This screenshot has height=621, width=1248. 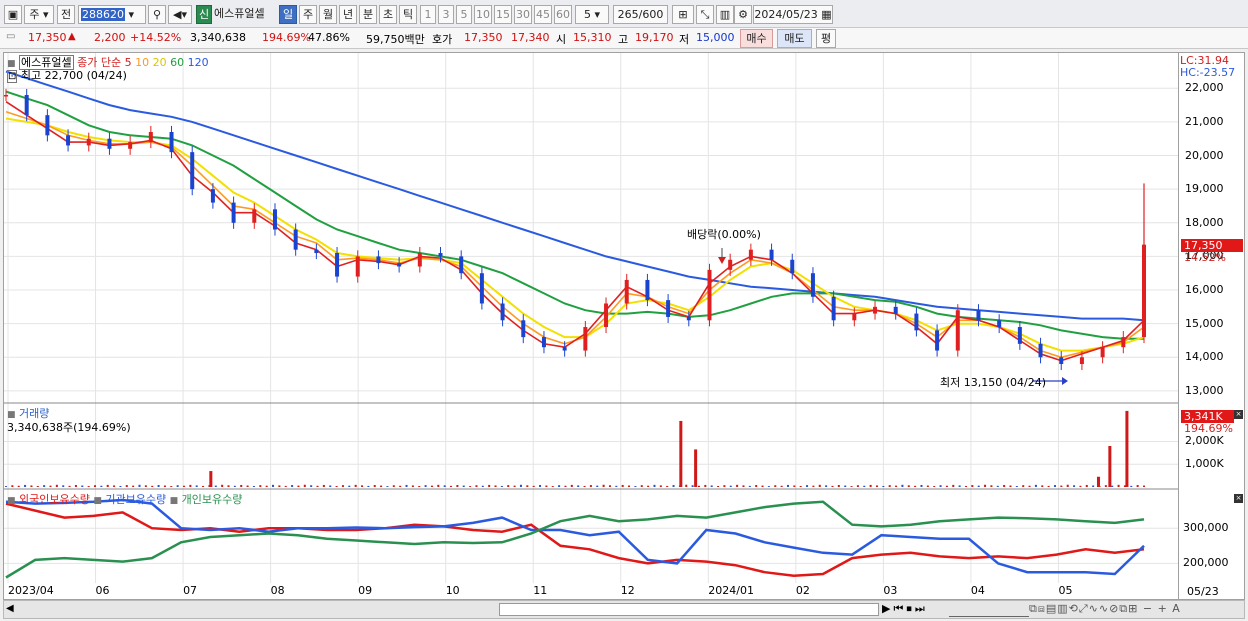 What do you see at coordinates (587, 14) in the screenshot?
I see `interval-value: 5` at bounding box center [587, 14].